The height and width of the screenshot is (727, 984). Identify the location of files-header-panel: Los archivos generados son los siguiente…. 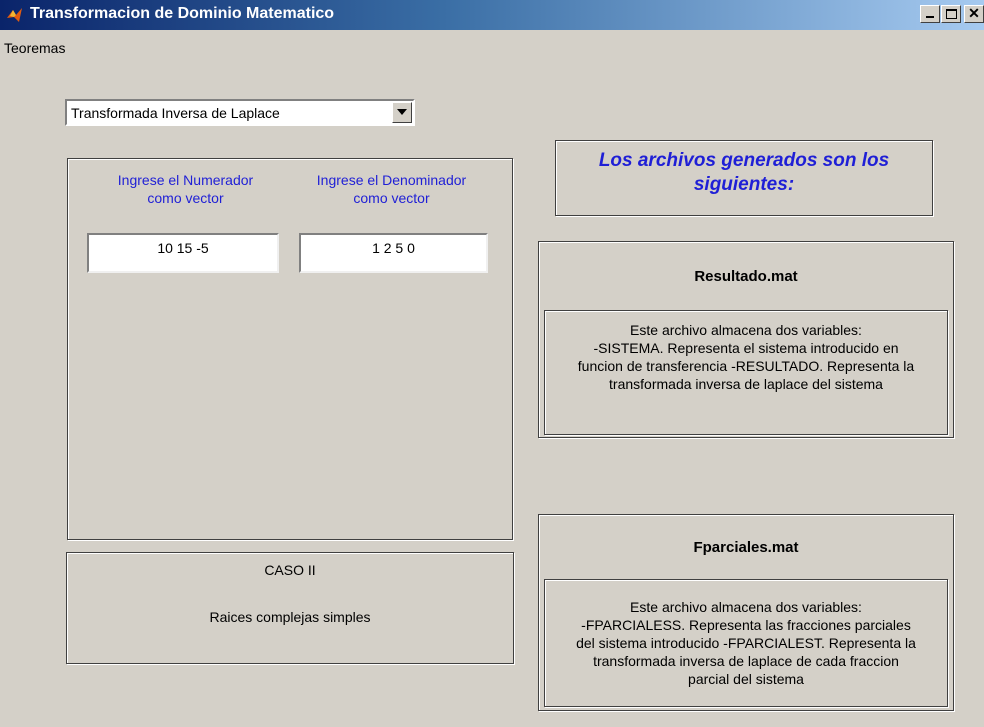
(744, 178).